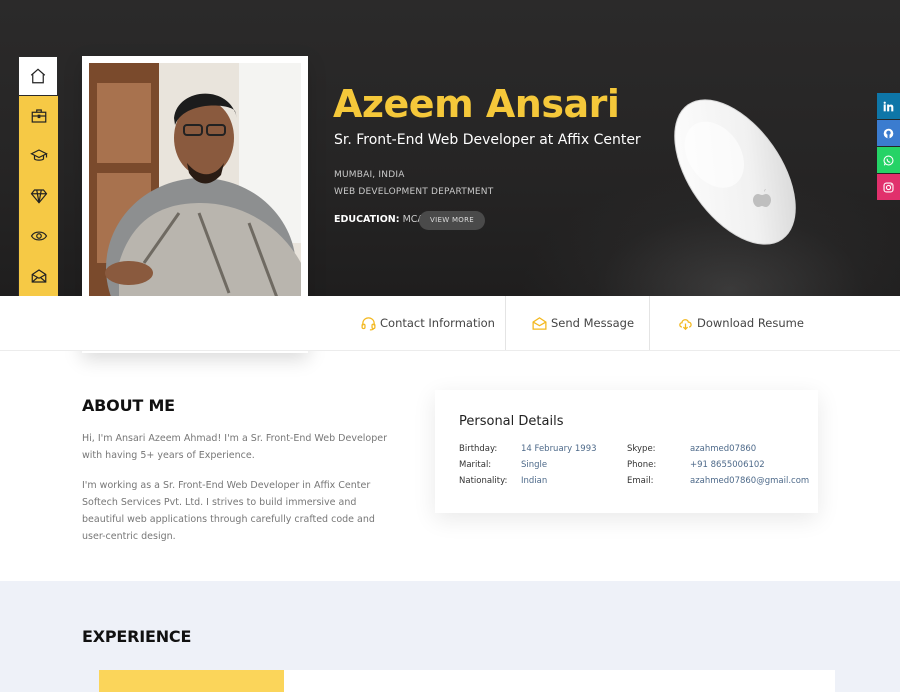 The width and height of the screenshot is (900, 692). I want to click on email-label: Email:, so click(640, 481).